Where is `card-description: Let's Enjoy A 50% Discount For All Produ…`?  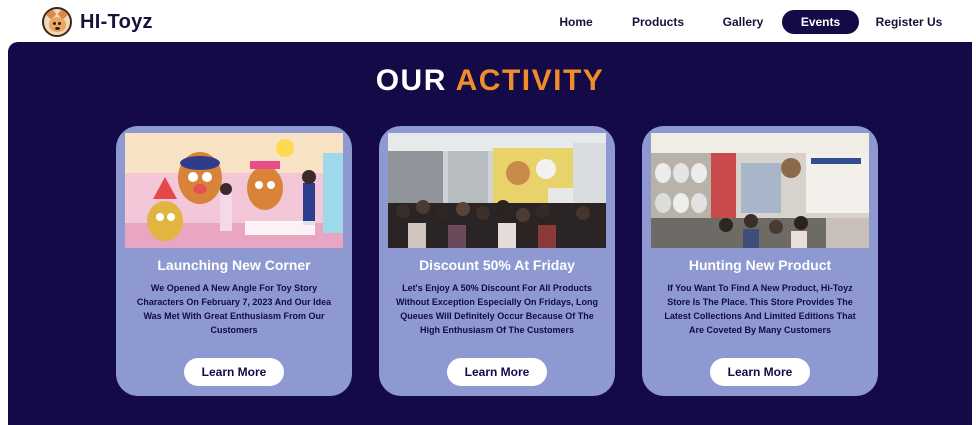
card-description: Let's Enjoy A 50% Discount For All Produ… is located at coordinates (497, 309).